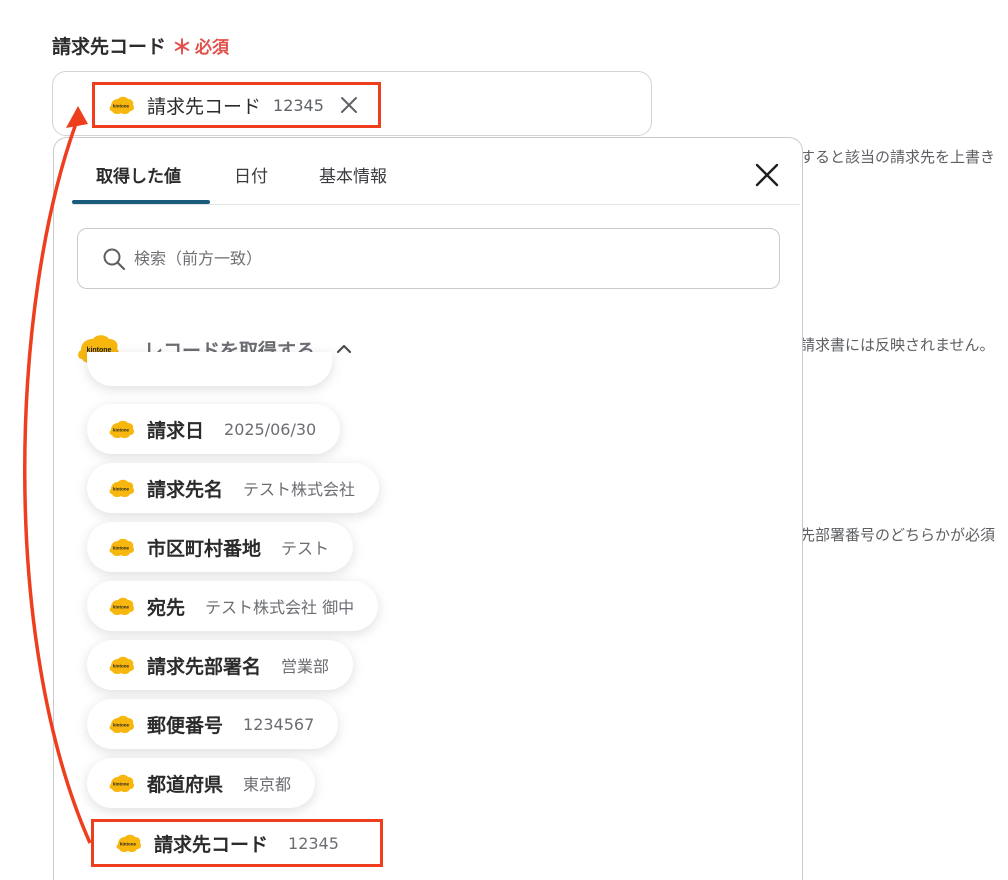  What do you see at coordinates (353, 174) in the screenshot?
I see `tab-basic-info: 基本情報` at bounding box center [353, 174].